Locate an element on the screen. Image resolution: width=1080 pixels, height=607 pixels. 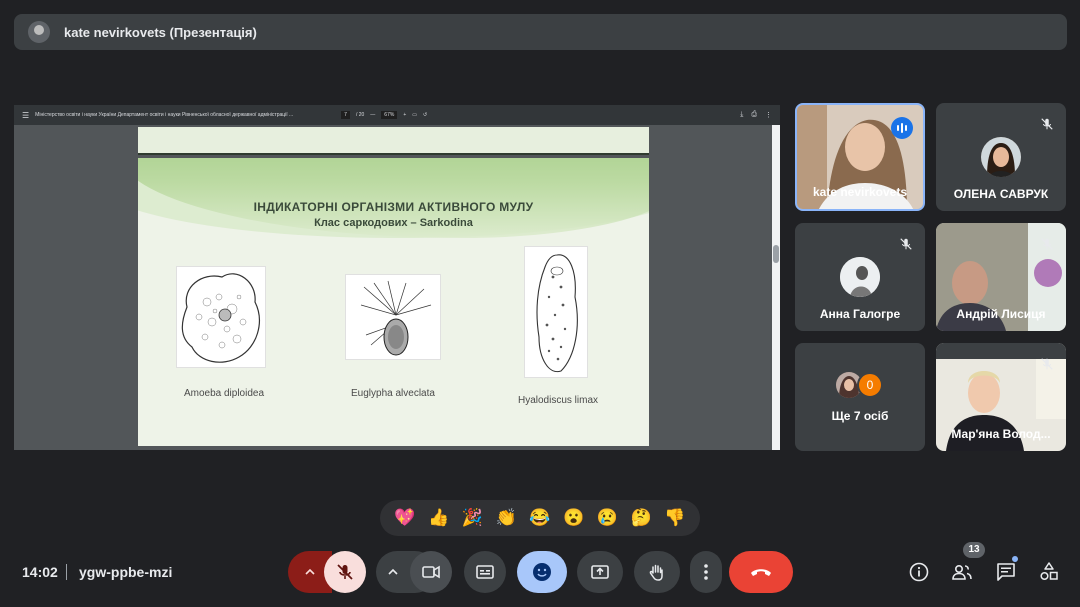
reaction-party-icon: 🎉 is located at coordinates (472, 518).